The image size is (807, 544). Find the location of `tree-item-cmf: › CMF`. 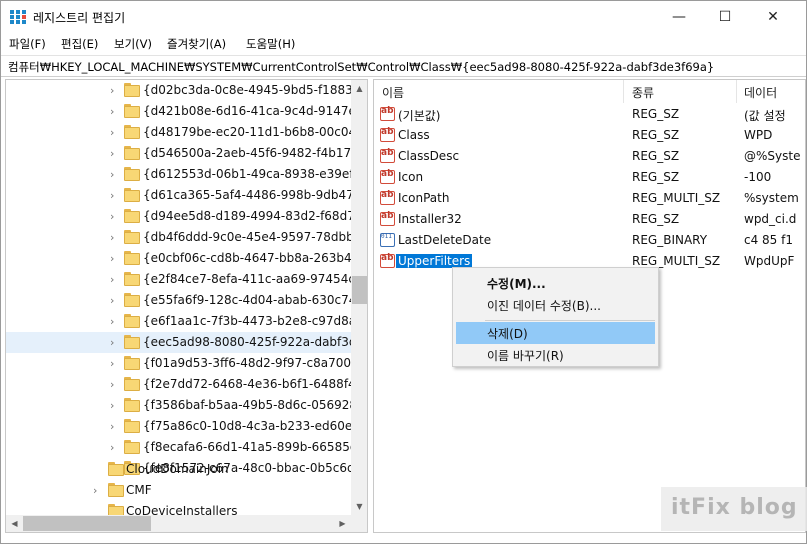

tree-item-cmf: › CMF is located at coordinates (178, 490).